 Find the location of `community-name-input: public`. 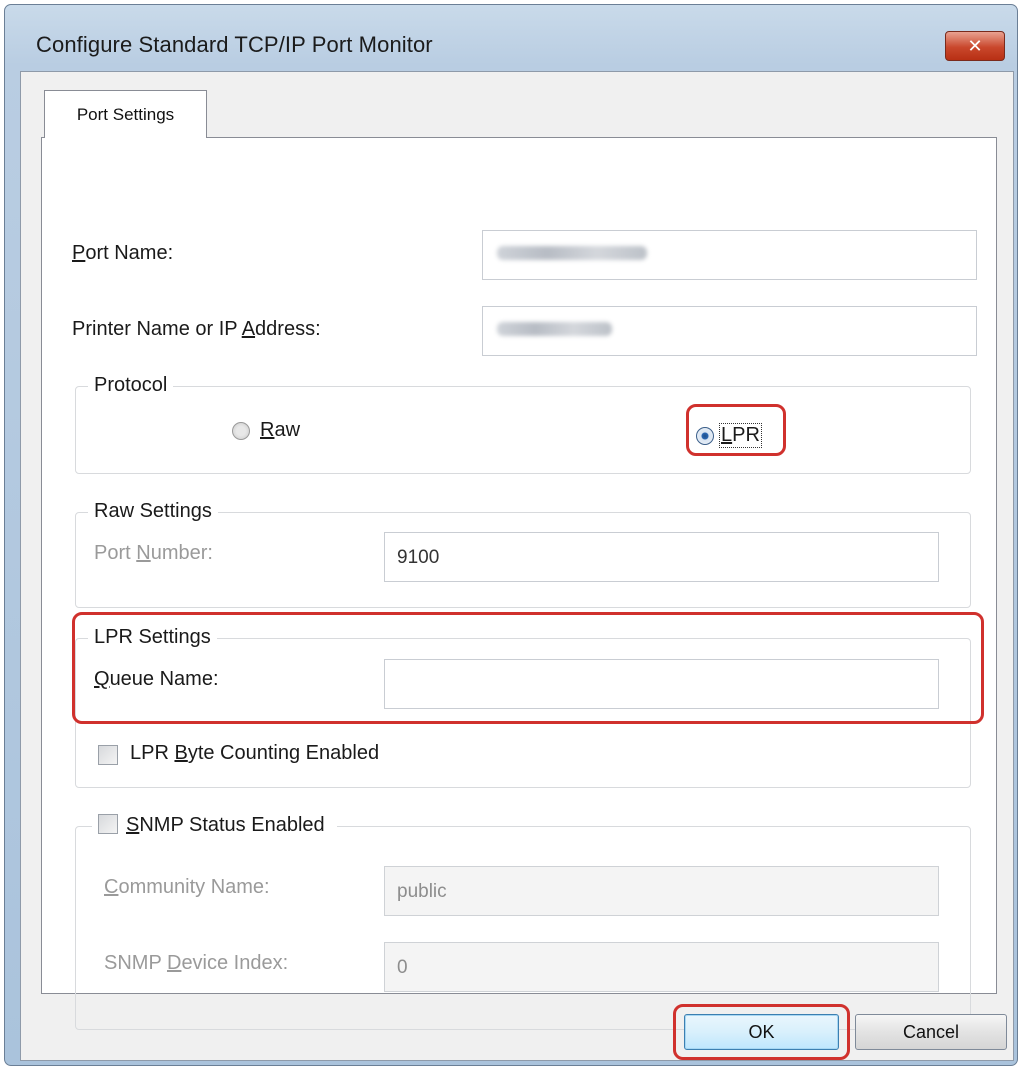

community-name-input: public is located at coordinates (661, 891).